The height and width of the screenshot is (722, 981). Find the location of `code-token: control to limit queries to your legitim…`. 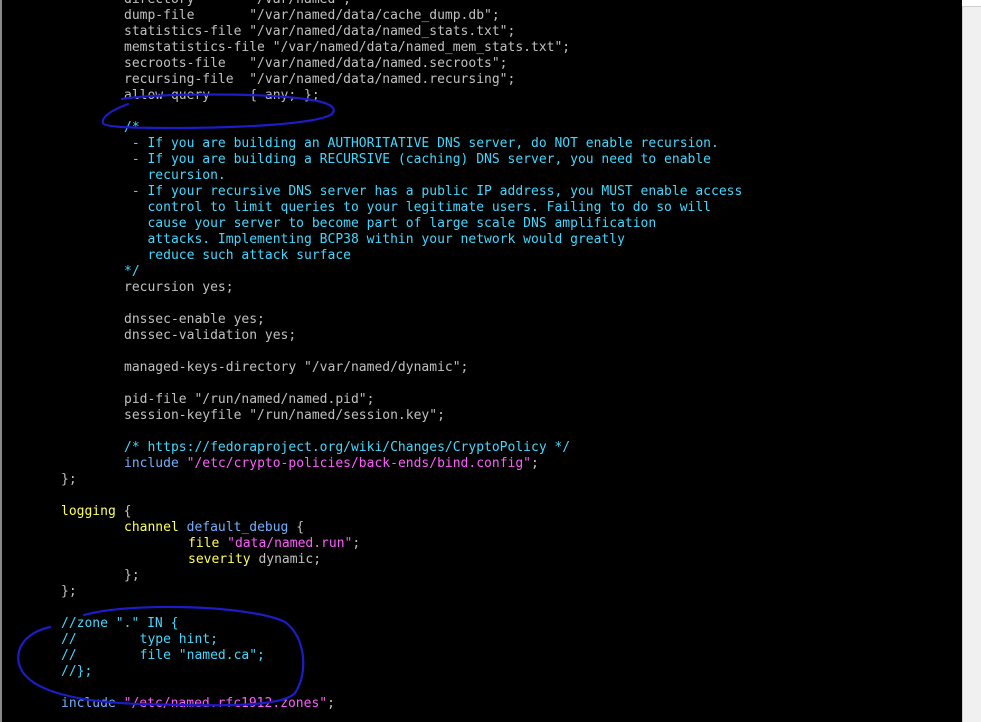

code-token: control to limit queries to your legitim… is located at coordinates (417, 207).